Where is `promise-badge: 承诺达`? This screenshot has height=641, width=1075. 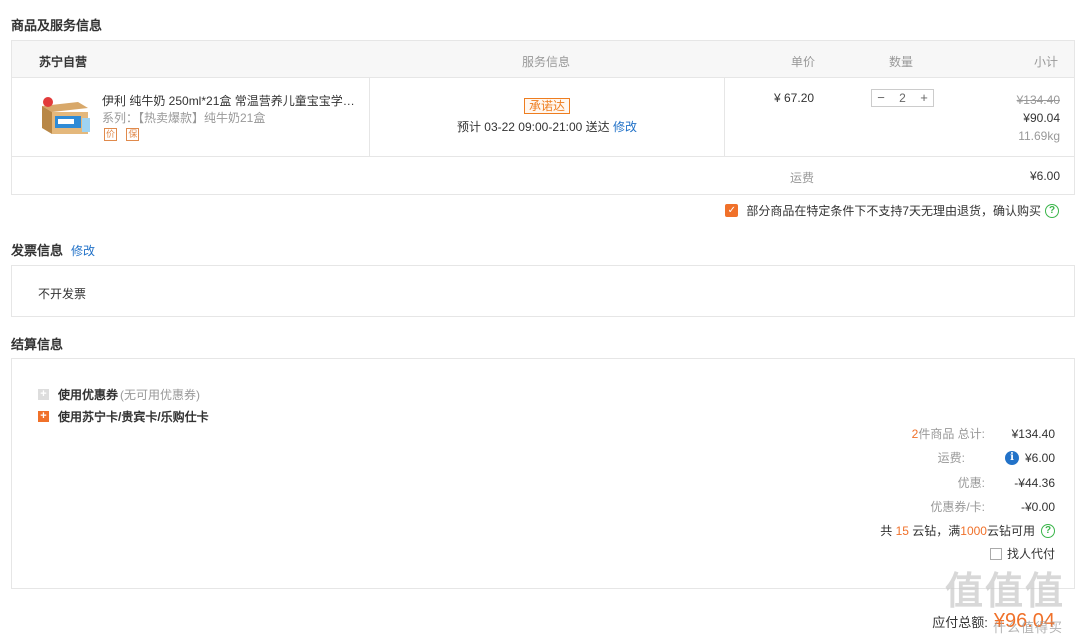 promise-badge: 承诺达 is located at coordinates (546, 106).